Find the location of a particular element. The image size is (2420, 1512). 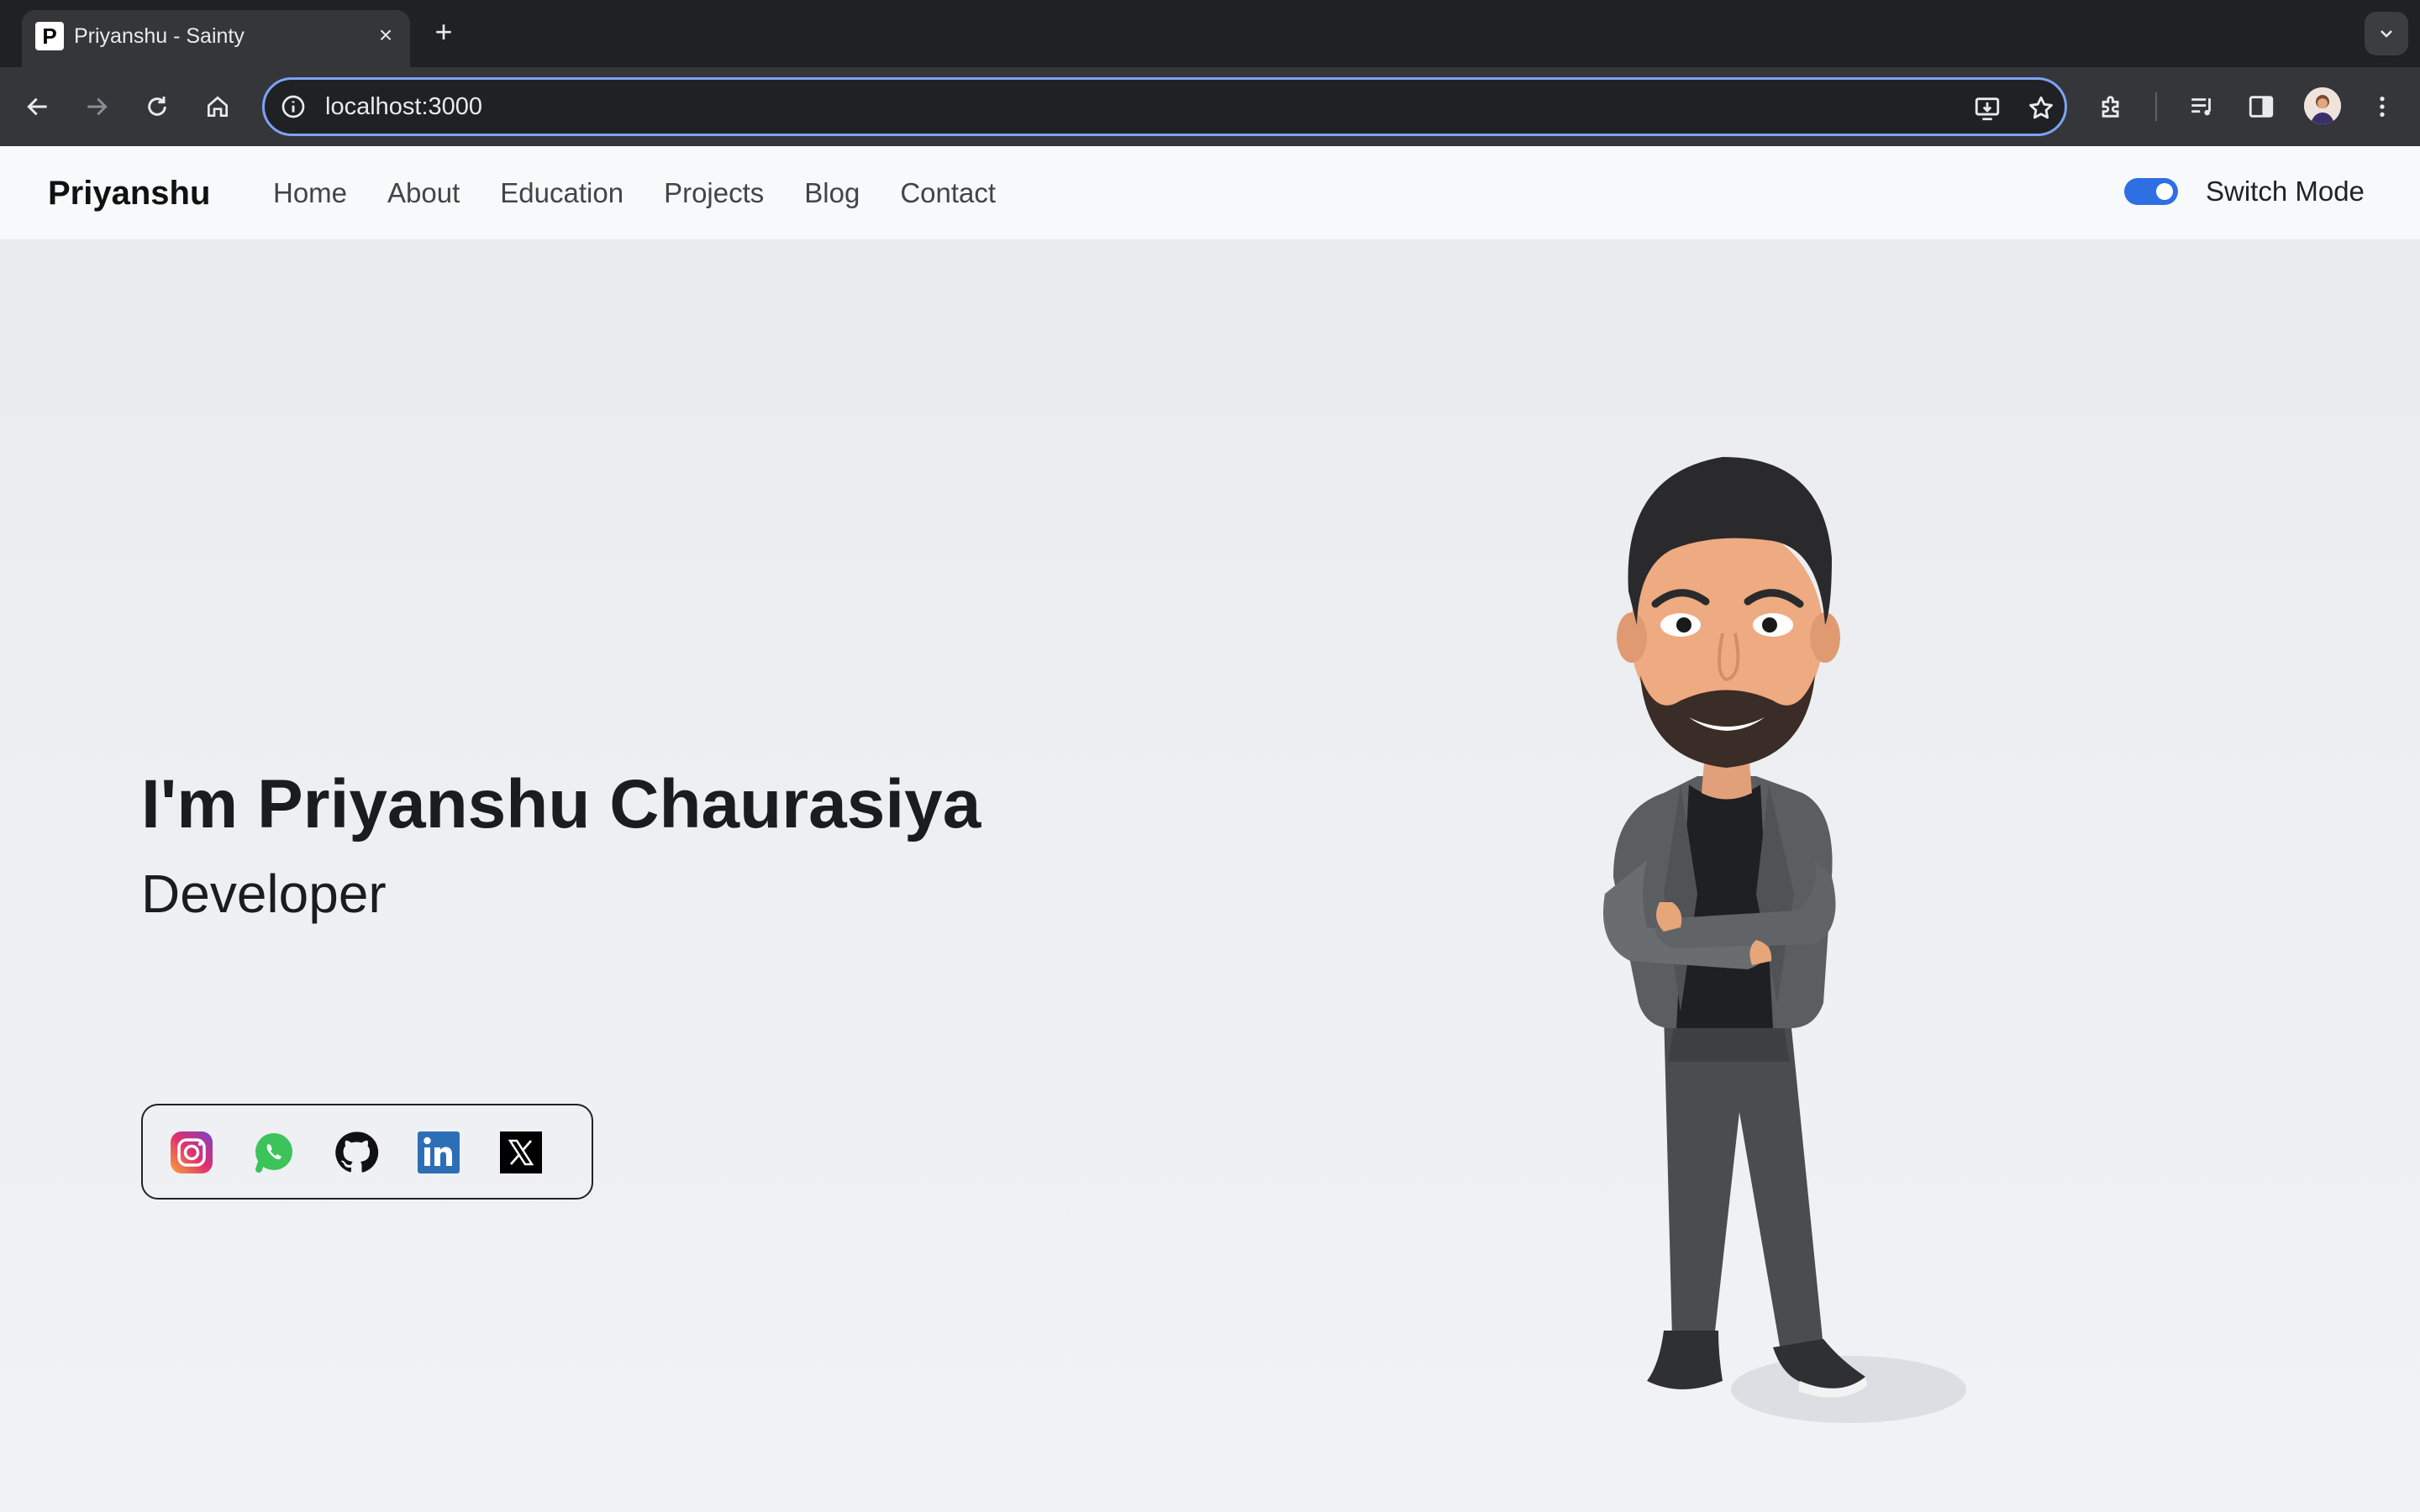

chrome-menu-button is located at coordinates (2382, 107).